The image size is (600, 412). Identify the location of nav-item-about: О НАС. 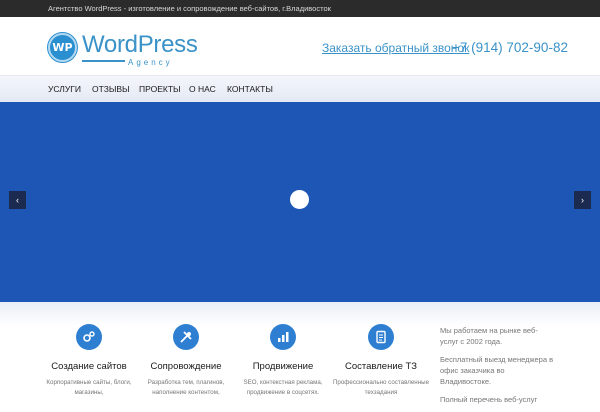
(202, 89).